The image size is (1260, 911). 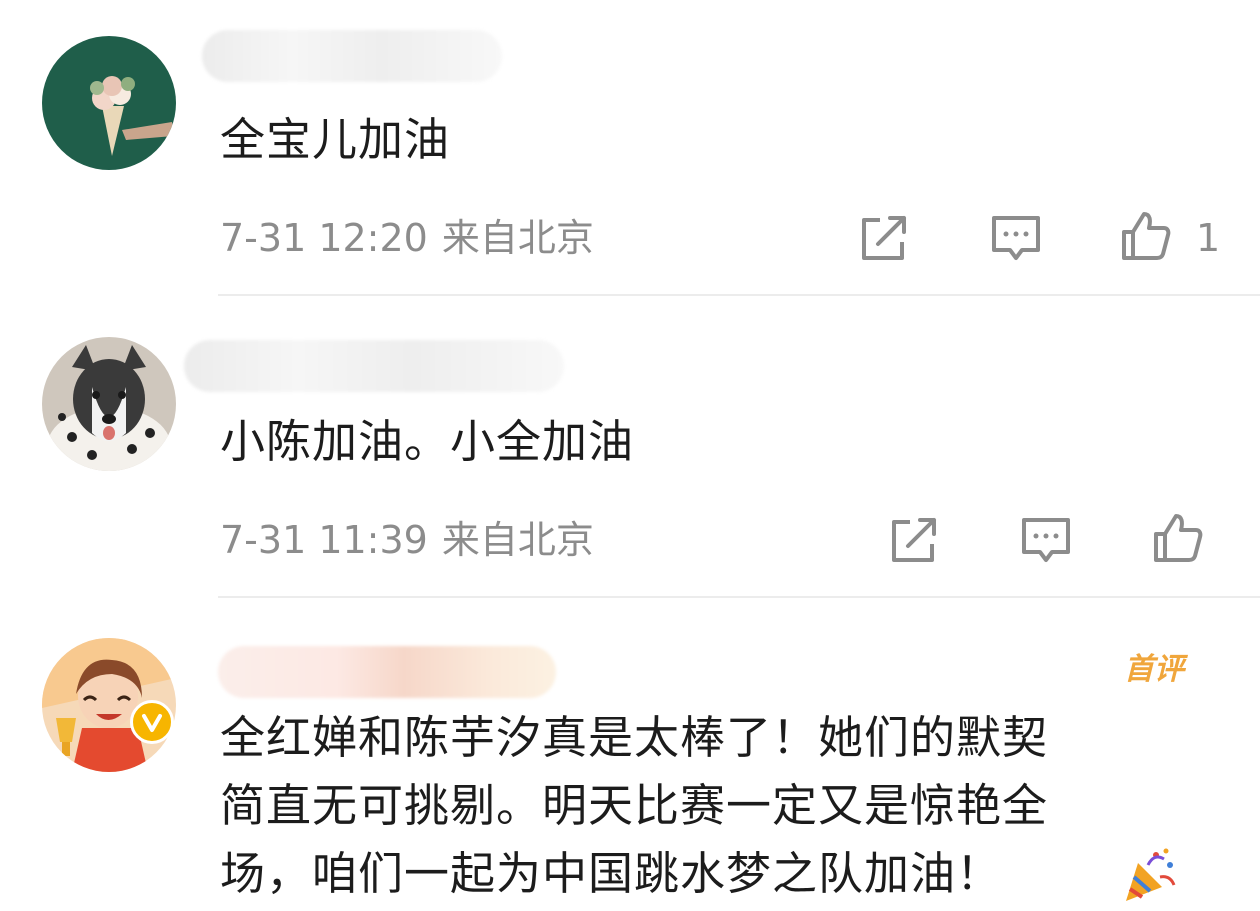 I want to click on like-count: 1, so click(x=1208, y=238).